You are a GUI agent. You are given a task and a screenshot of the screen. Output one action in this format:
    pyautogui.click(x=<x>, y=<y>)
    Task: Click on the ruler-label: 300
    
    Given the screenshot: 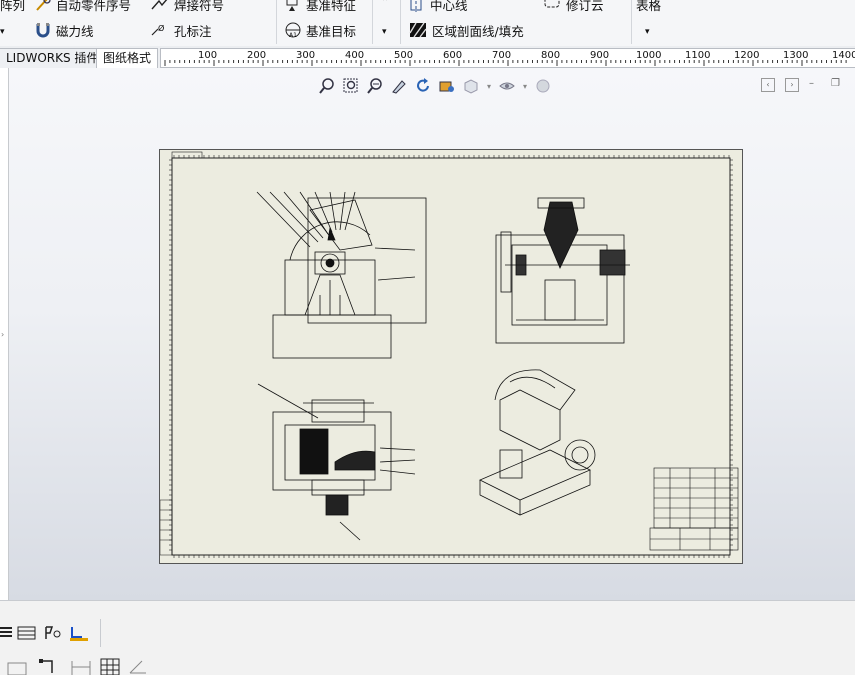 What is the action you would take?
    pyautogui.click(x=306, y=55)
    